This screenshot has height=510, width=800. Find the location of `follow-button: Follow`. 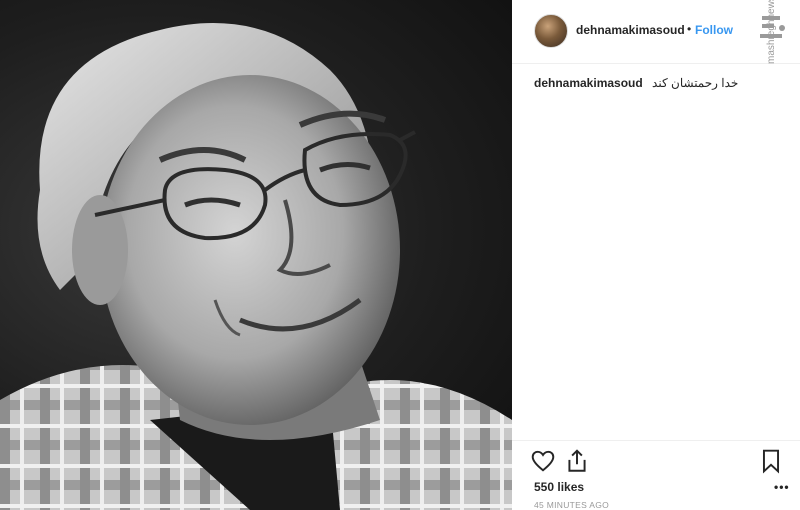

follow-button: Follow is located at coordinates (714, 30).